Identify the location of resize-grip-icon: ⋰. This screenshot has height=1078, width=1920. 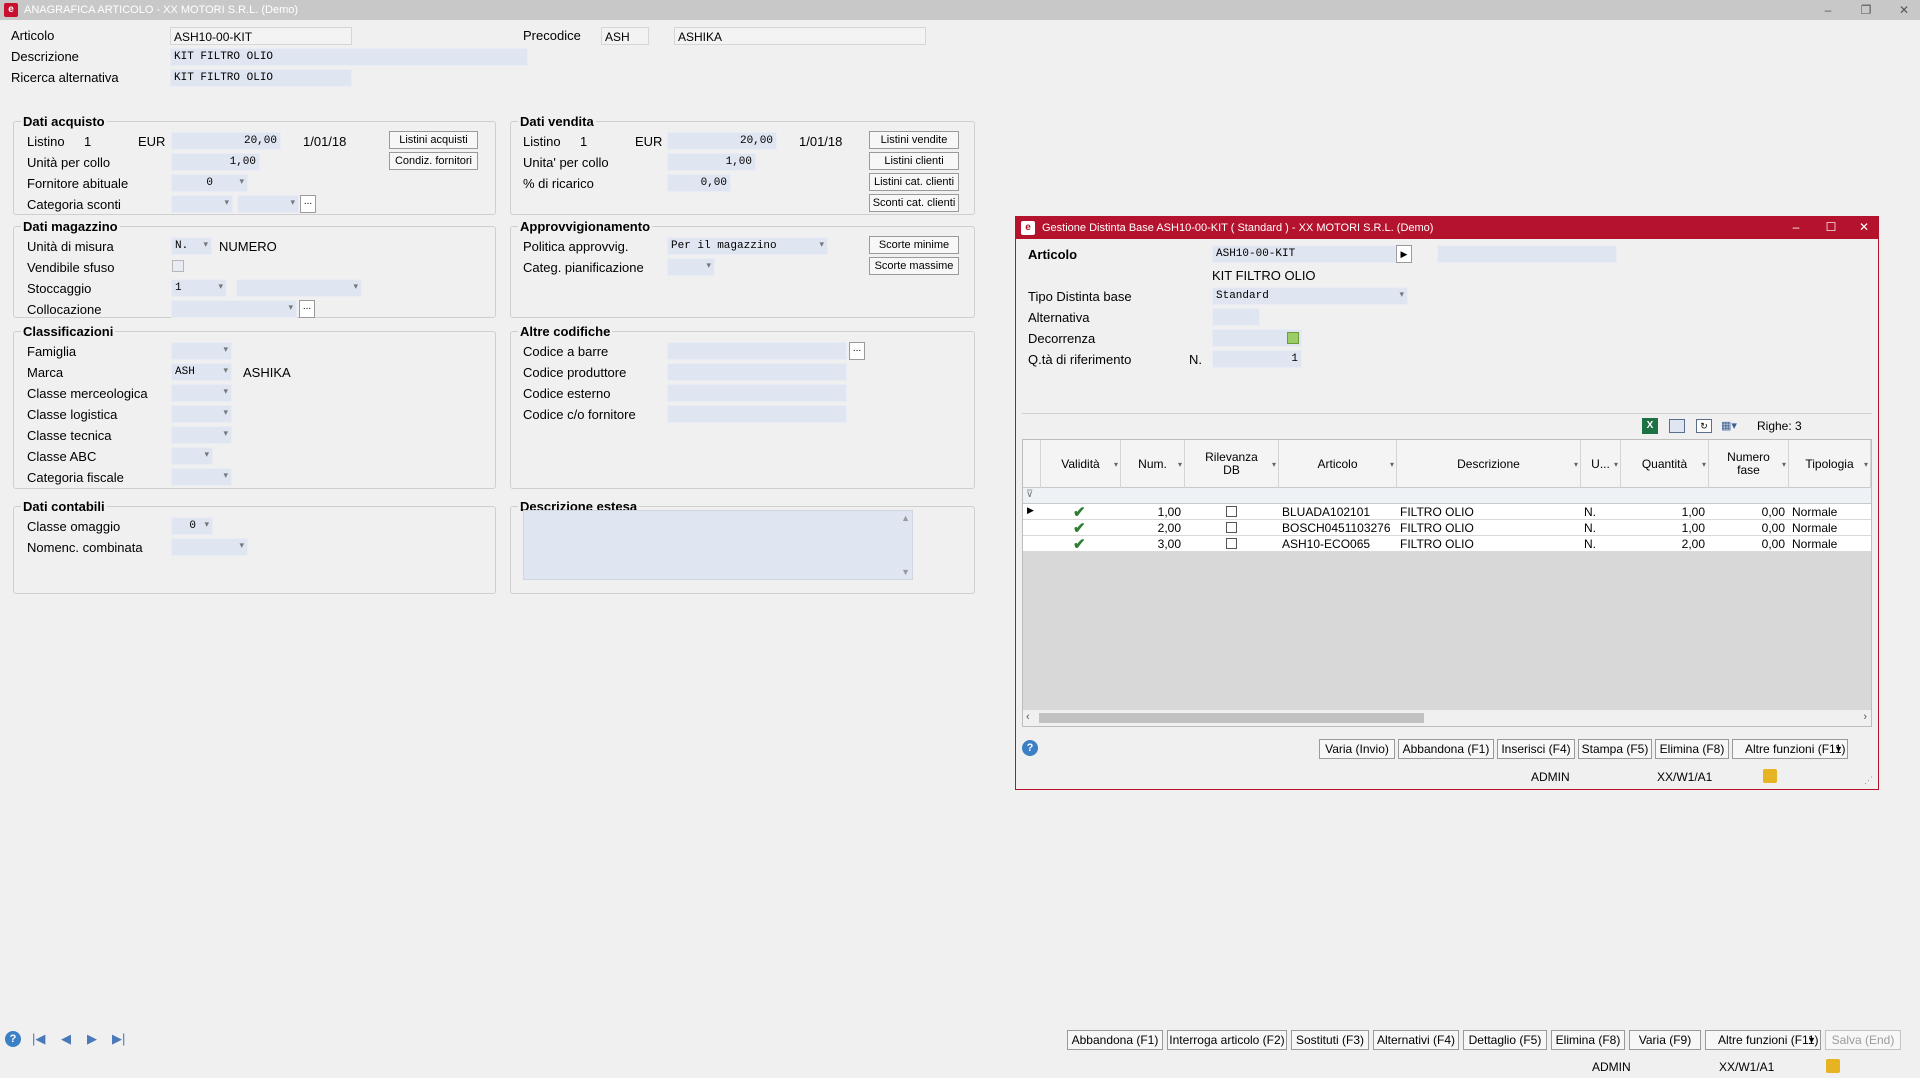
(1868, 780).